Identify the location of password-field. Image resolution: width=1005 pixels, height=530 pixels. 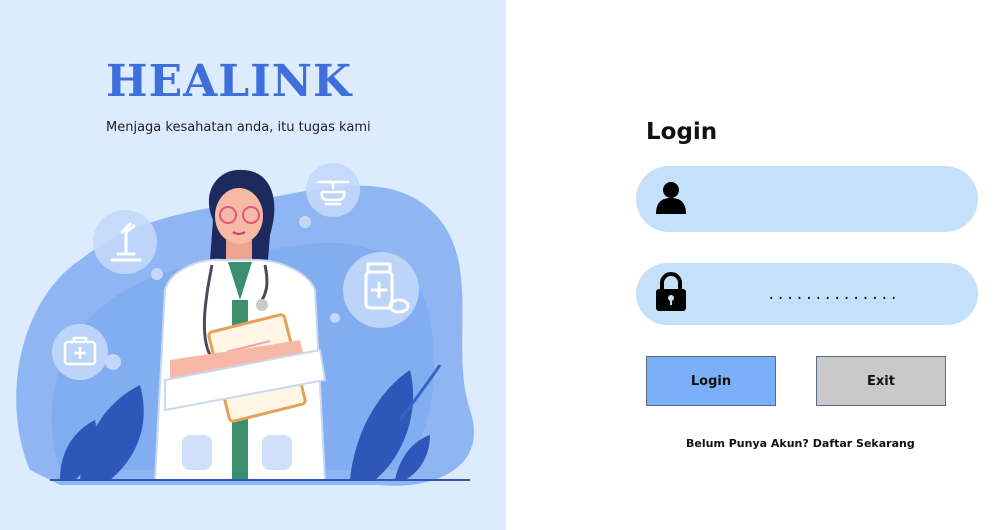
(807, 295).